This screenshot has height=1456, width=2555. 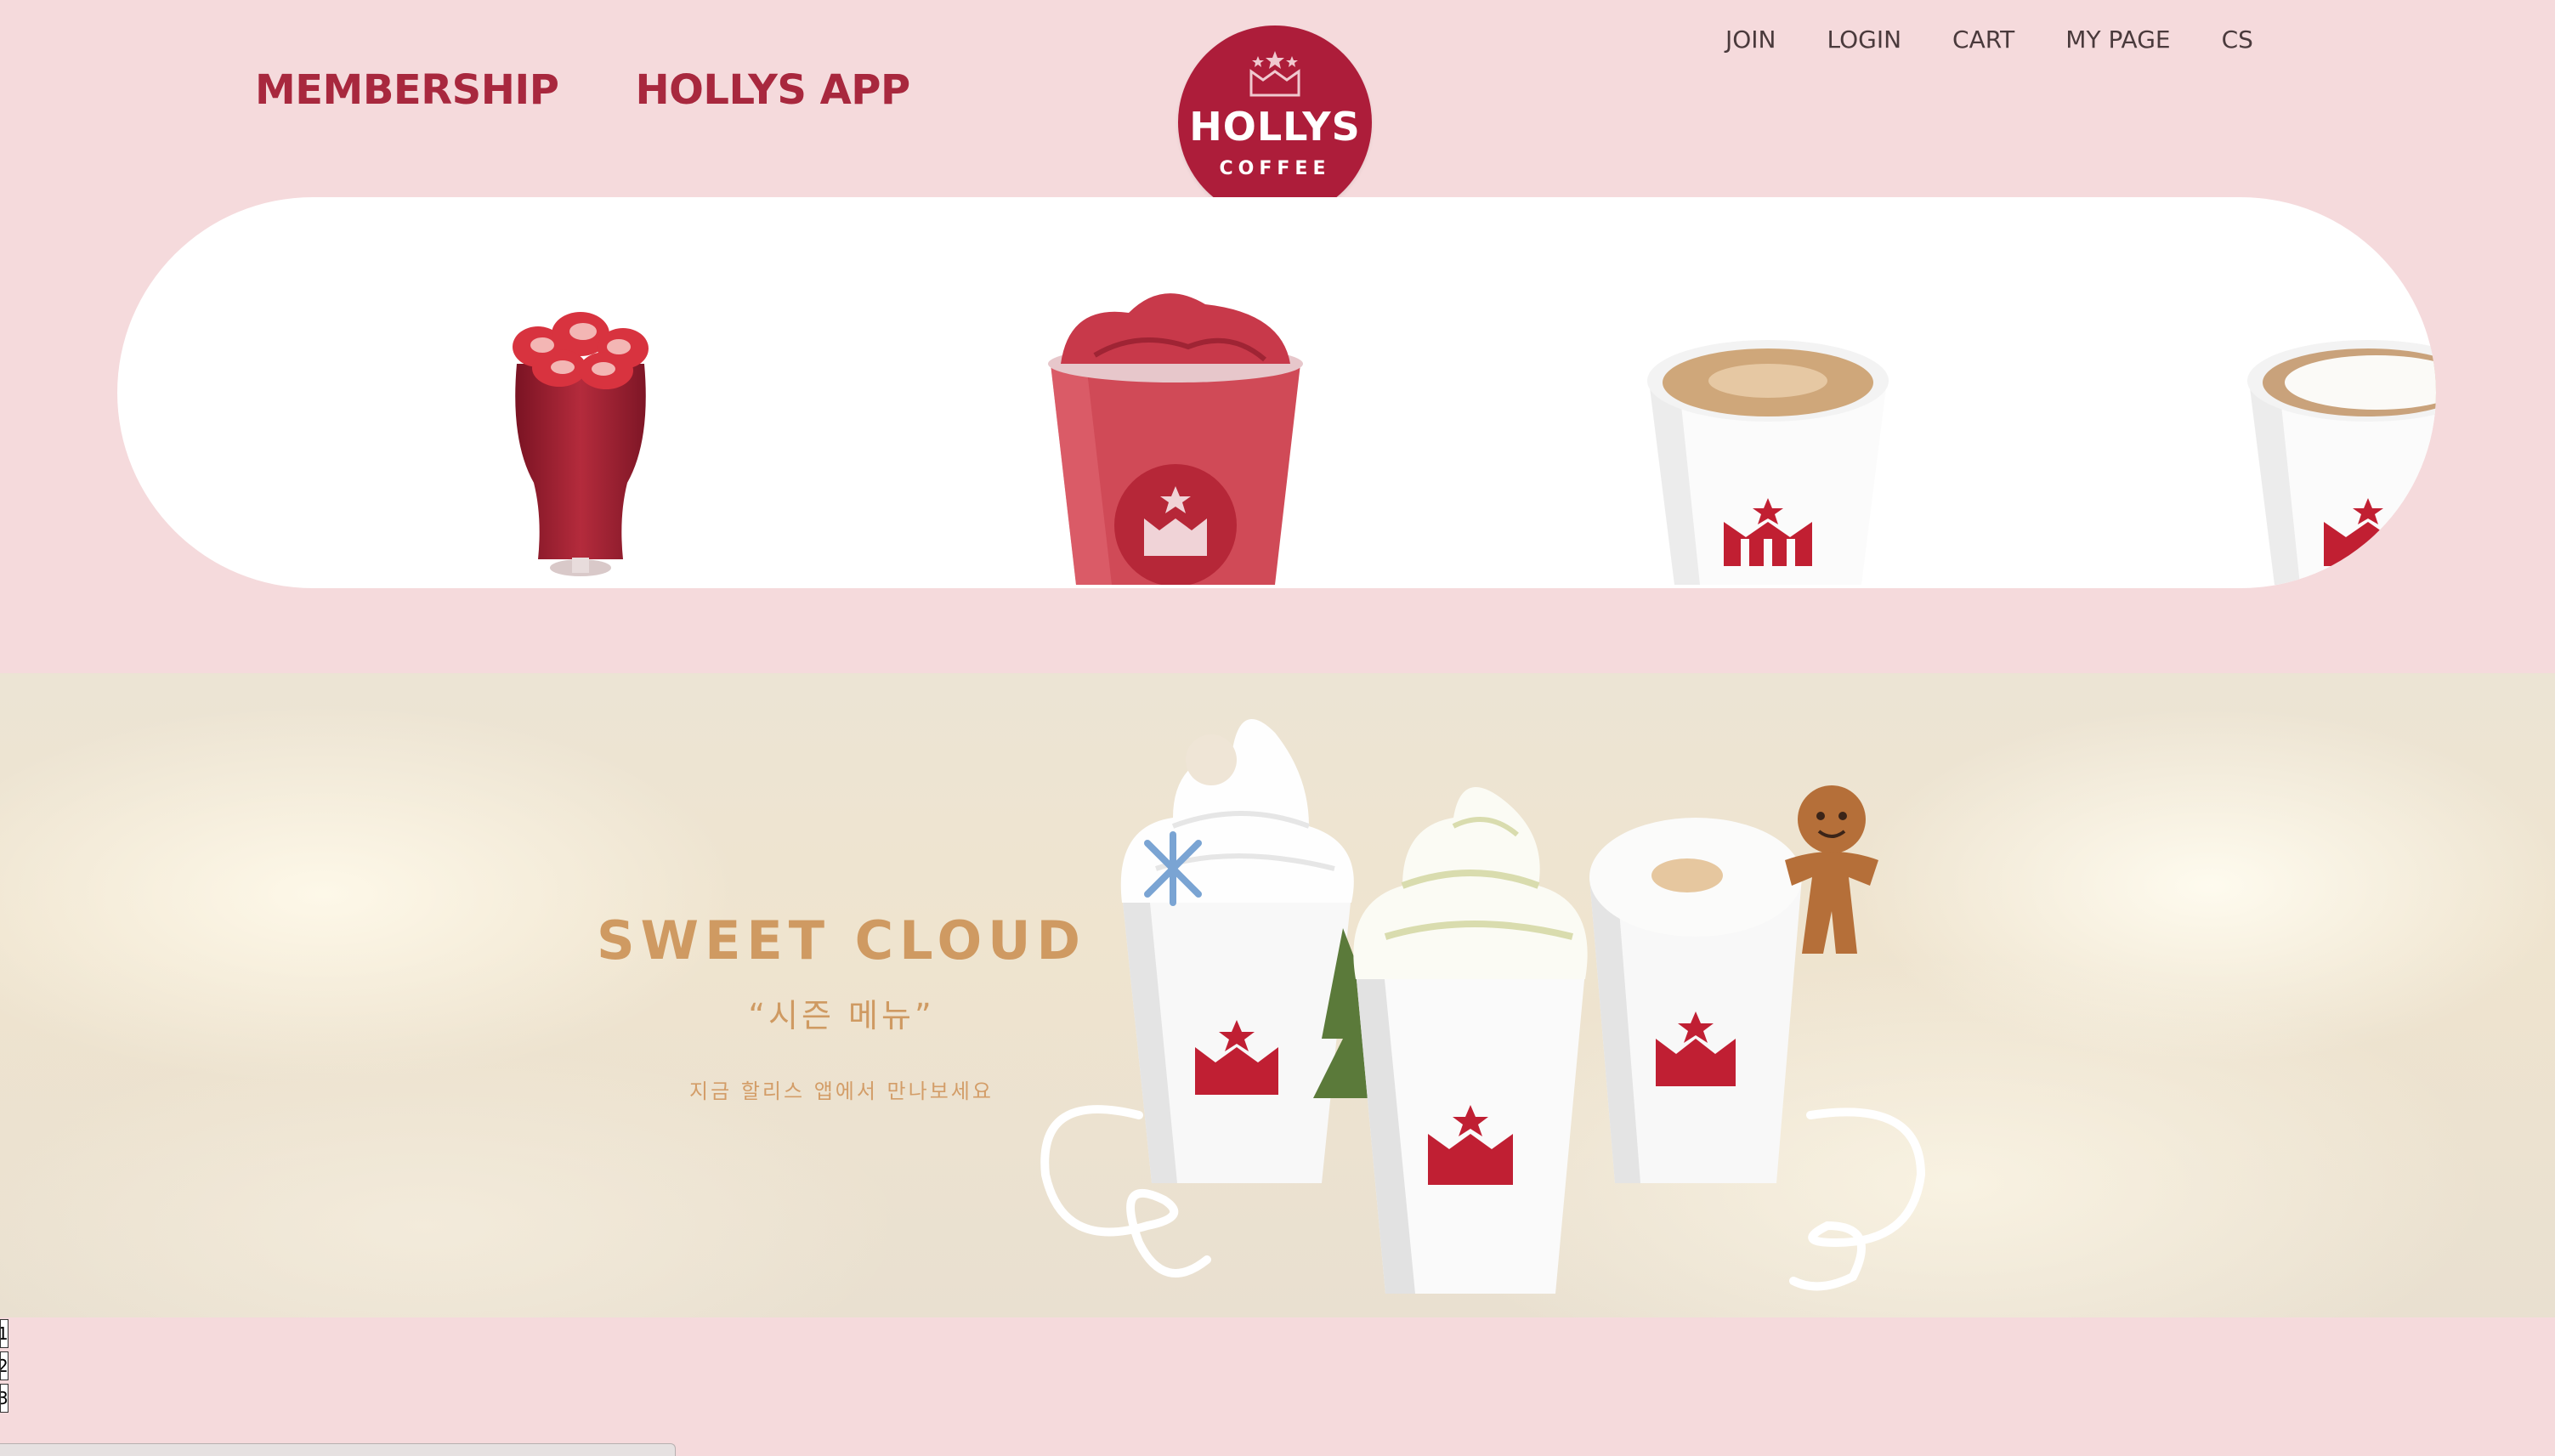 I want to click on banner-title: SWEET CLOUD, so click(x=841, y=941).